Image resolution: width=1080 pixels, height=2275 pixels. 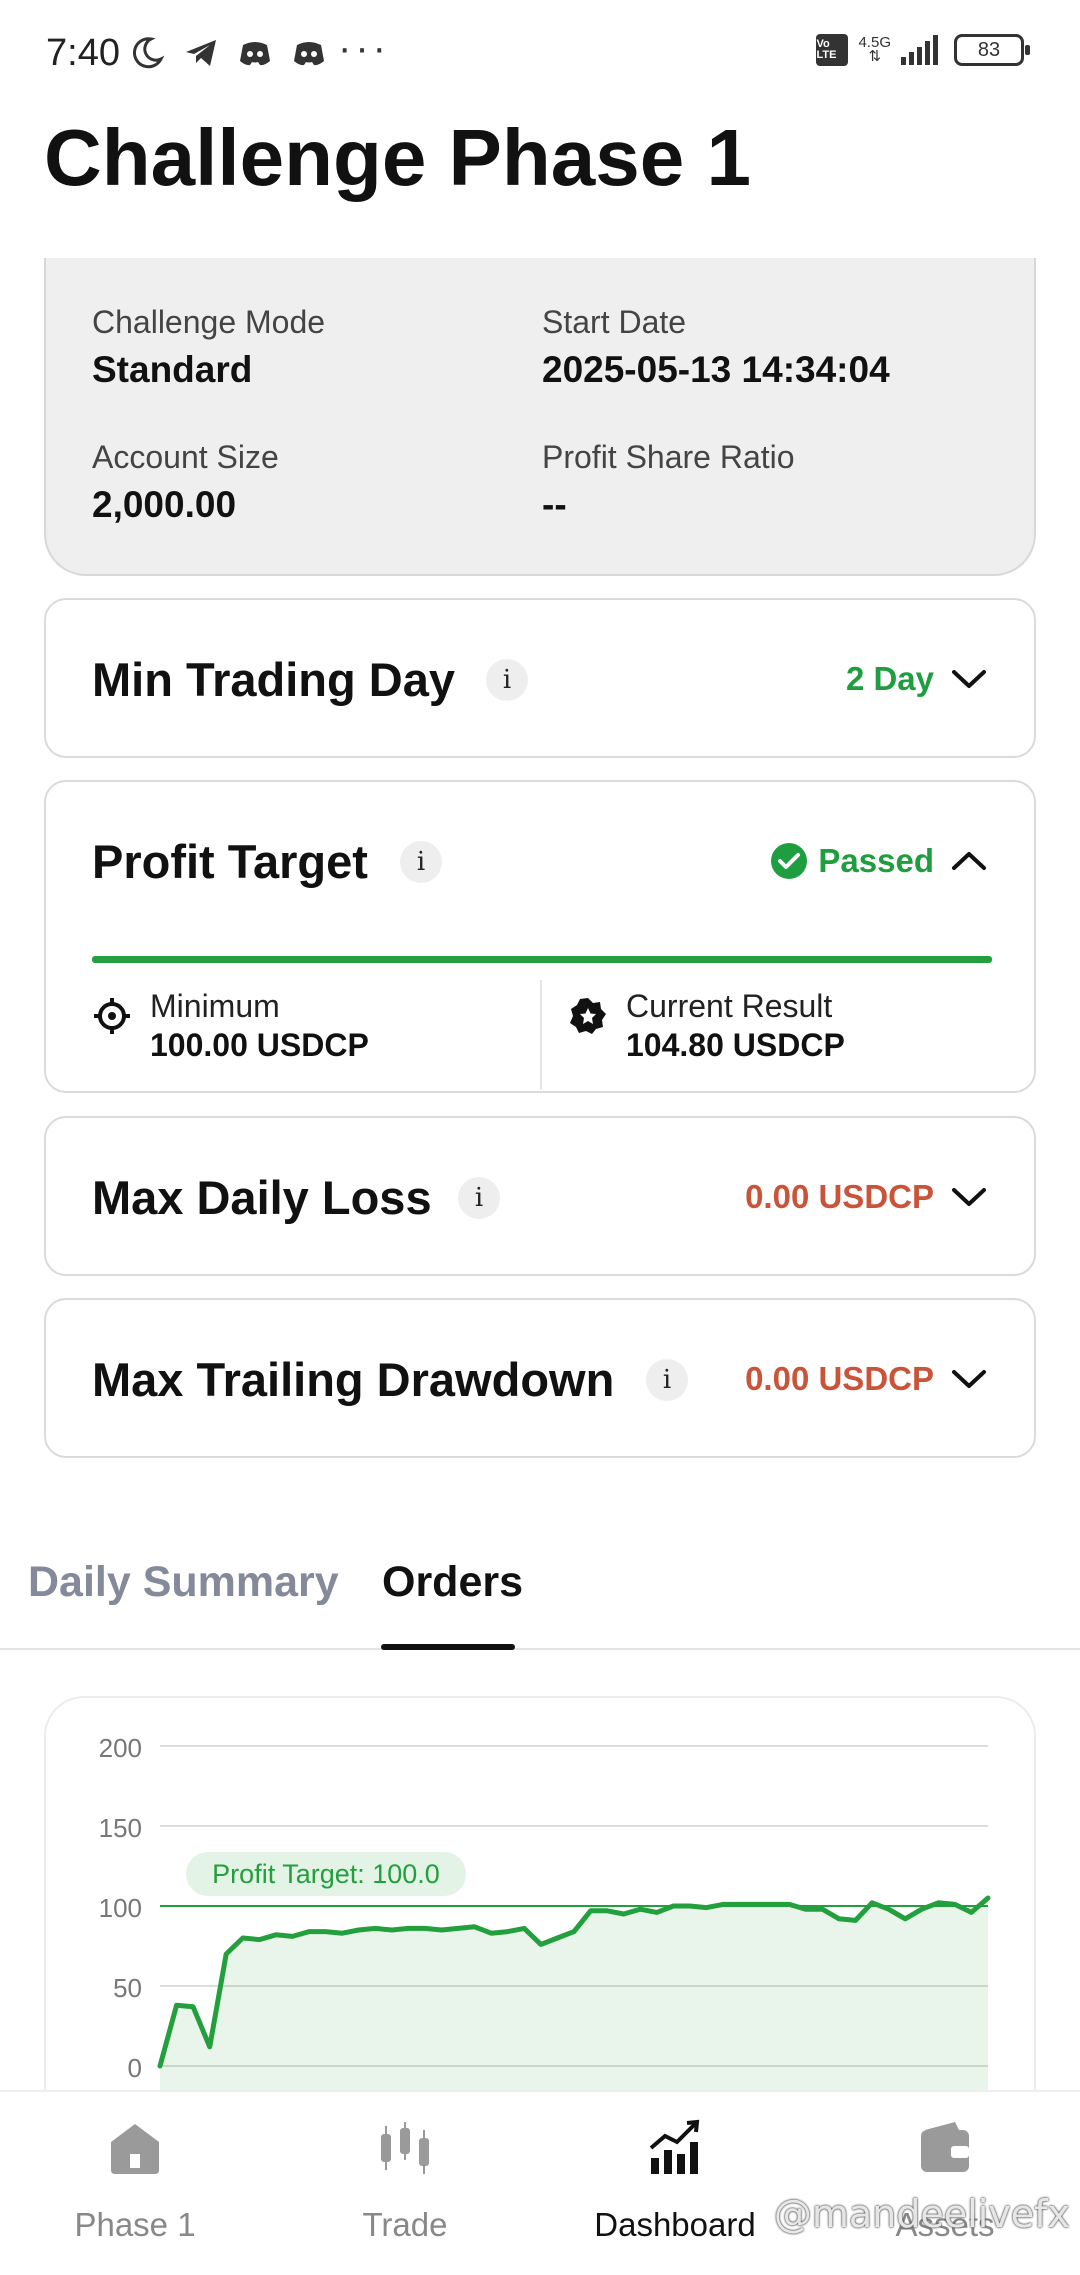 I want to click on watermark: @mandeelivefx, so click(x=921, y=2214).